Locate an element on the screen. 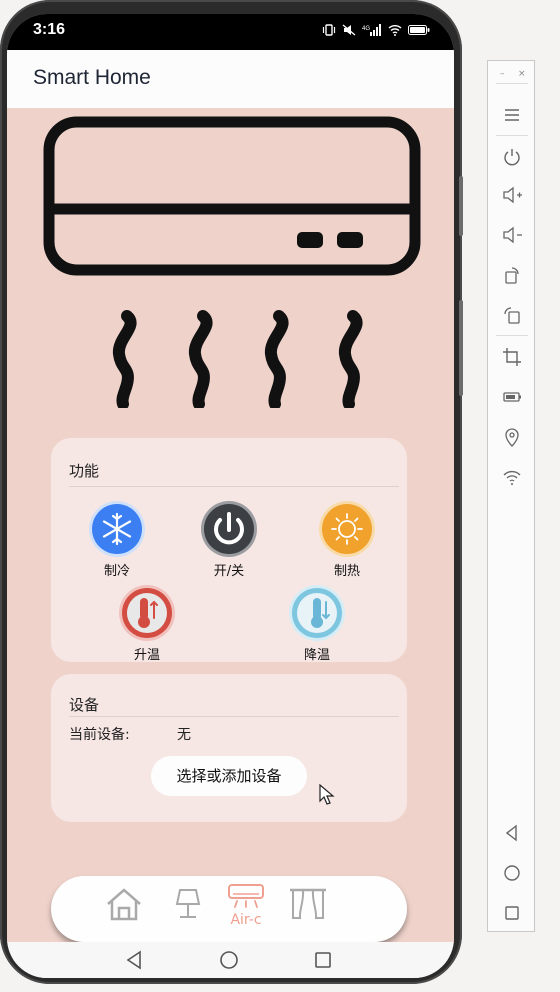 Image resolution: width=560 pixels, height=992 pixels. tab-lamp is located at coordinates (188, 910).